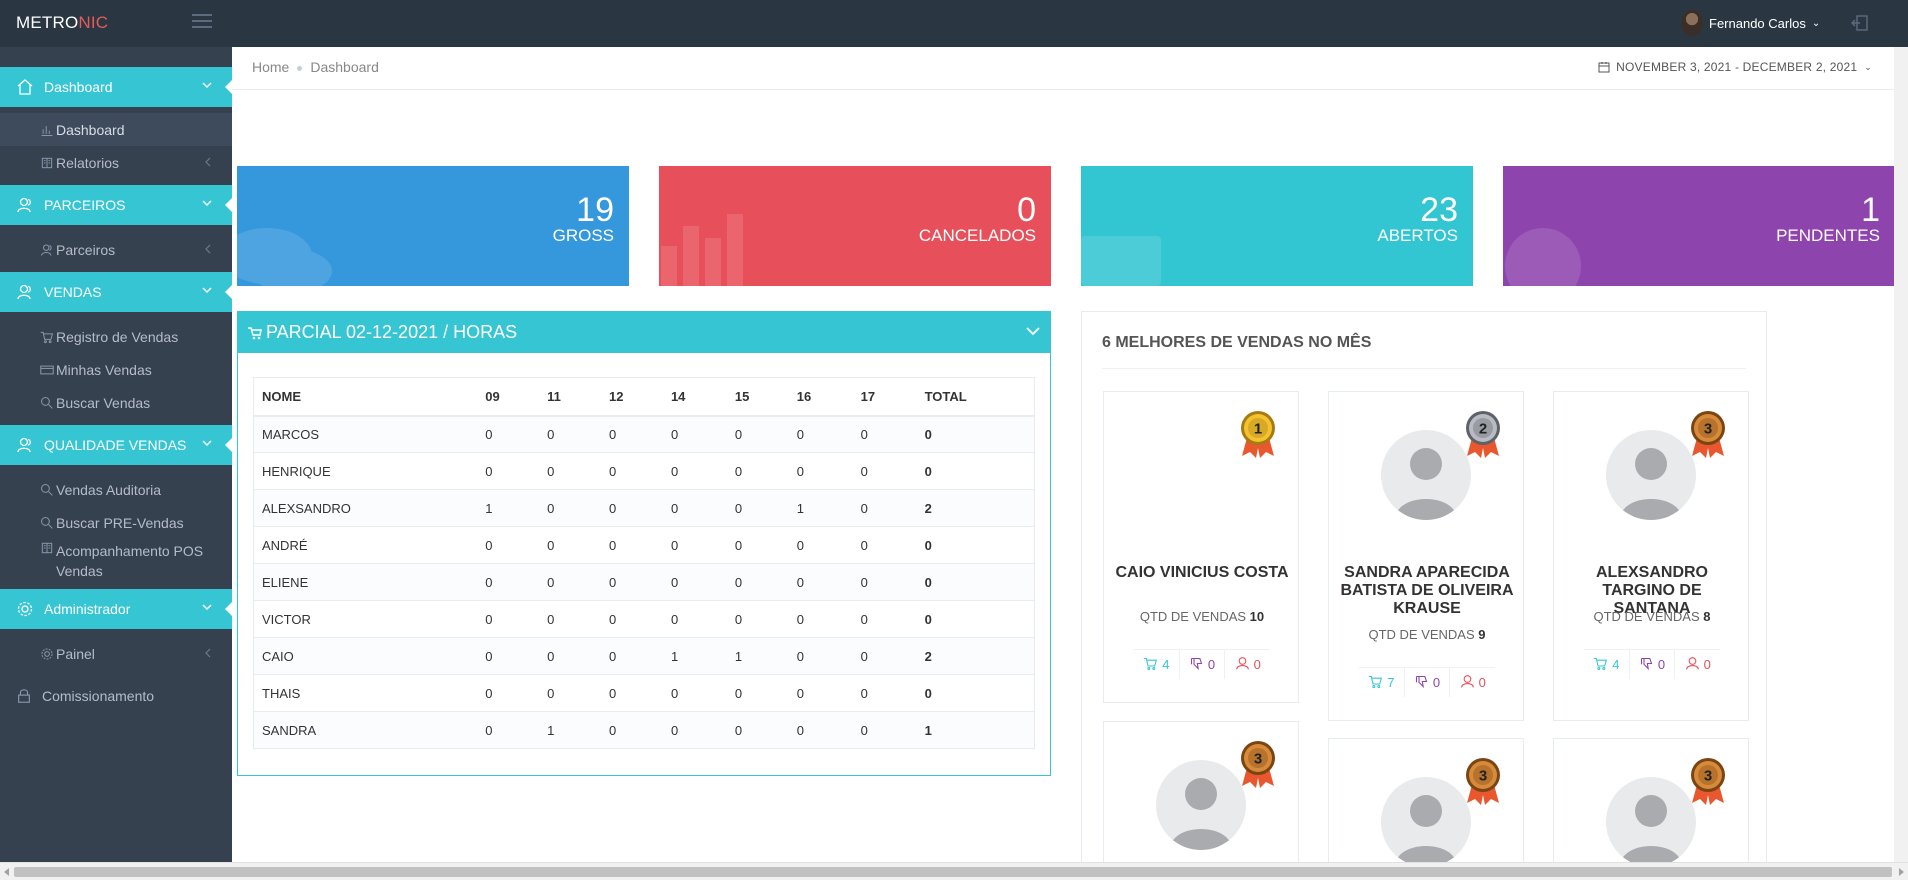  Describe the element at coordinates (47, 490) in the screenshot. I see `search-icon` at that location.